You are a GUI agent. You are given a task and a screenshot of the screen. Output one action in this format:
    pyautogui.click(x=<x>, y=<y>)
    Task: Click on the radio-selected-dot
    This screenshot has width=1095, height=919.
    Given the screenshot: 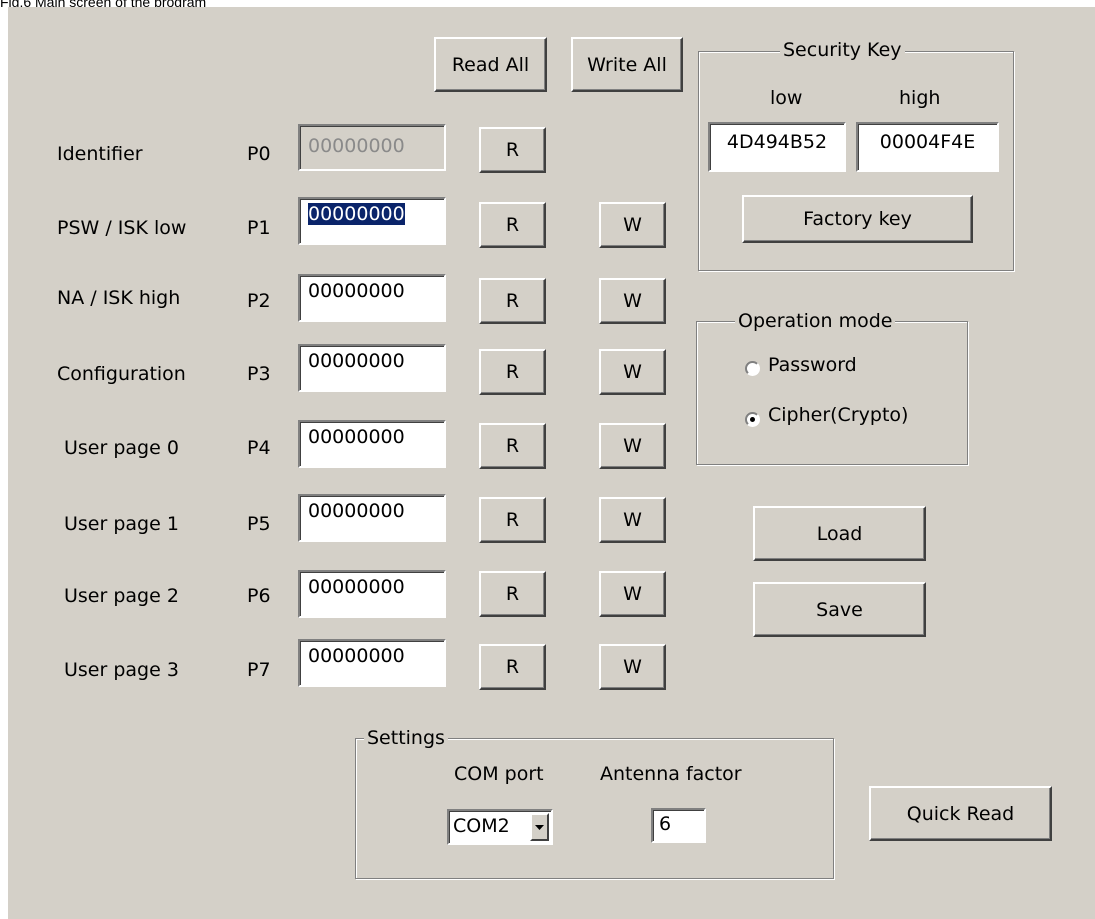 What is the action you would take?
    pyautogui.click(x=752, y=419)
    